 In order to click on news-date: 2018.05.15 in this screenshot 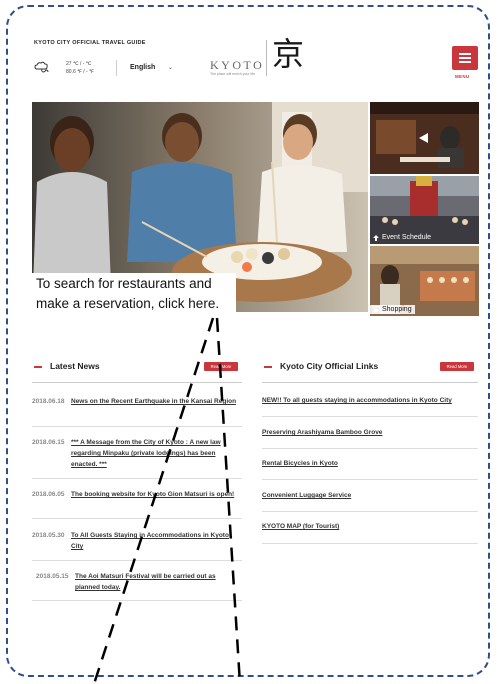, I will do `click(52, 576)`.